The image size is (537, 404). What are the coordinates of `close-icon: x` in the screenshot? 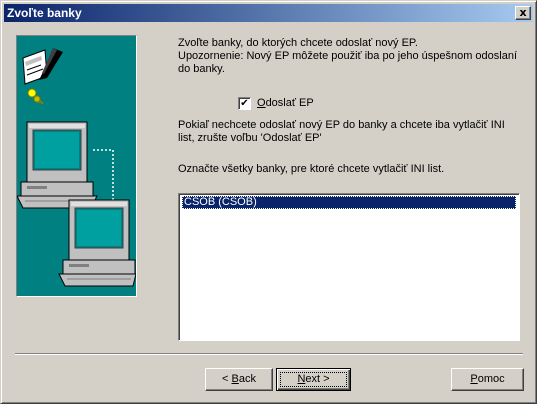 It's located at (523, 12).